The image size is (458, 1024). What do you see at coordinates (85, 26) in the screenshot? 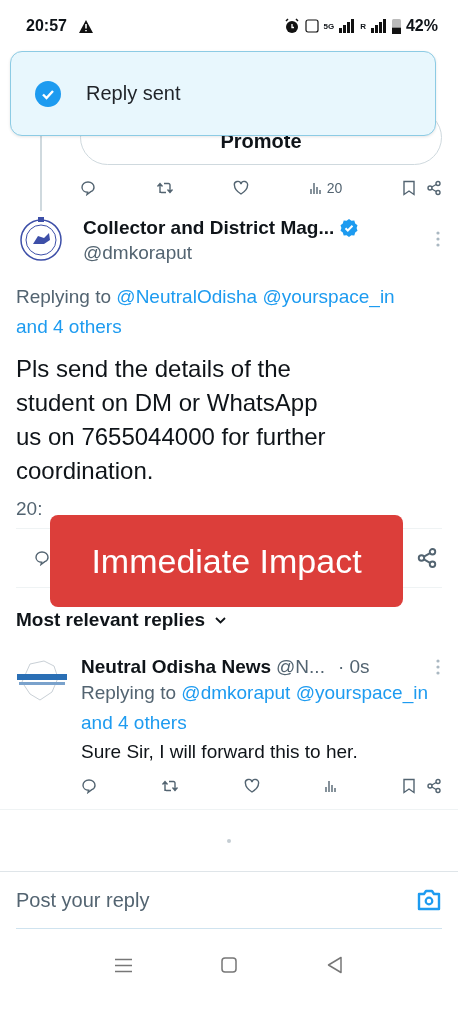
I see `warning-icon` at bounding box center [85, 26].